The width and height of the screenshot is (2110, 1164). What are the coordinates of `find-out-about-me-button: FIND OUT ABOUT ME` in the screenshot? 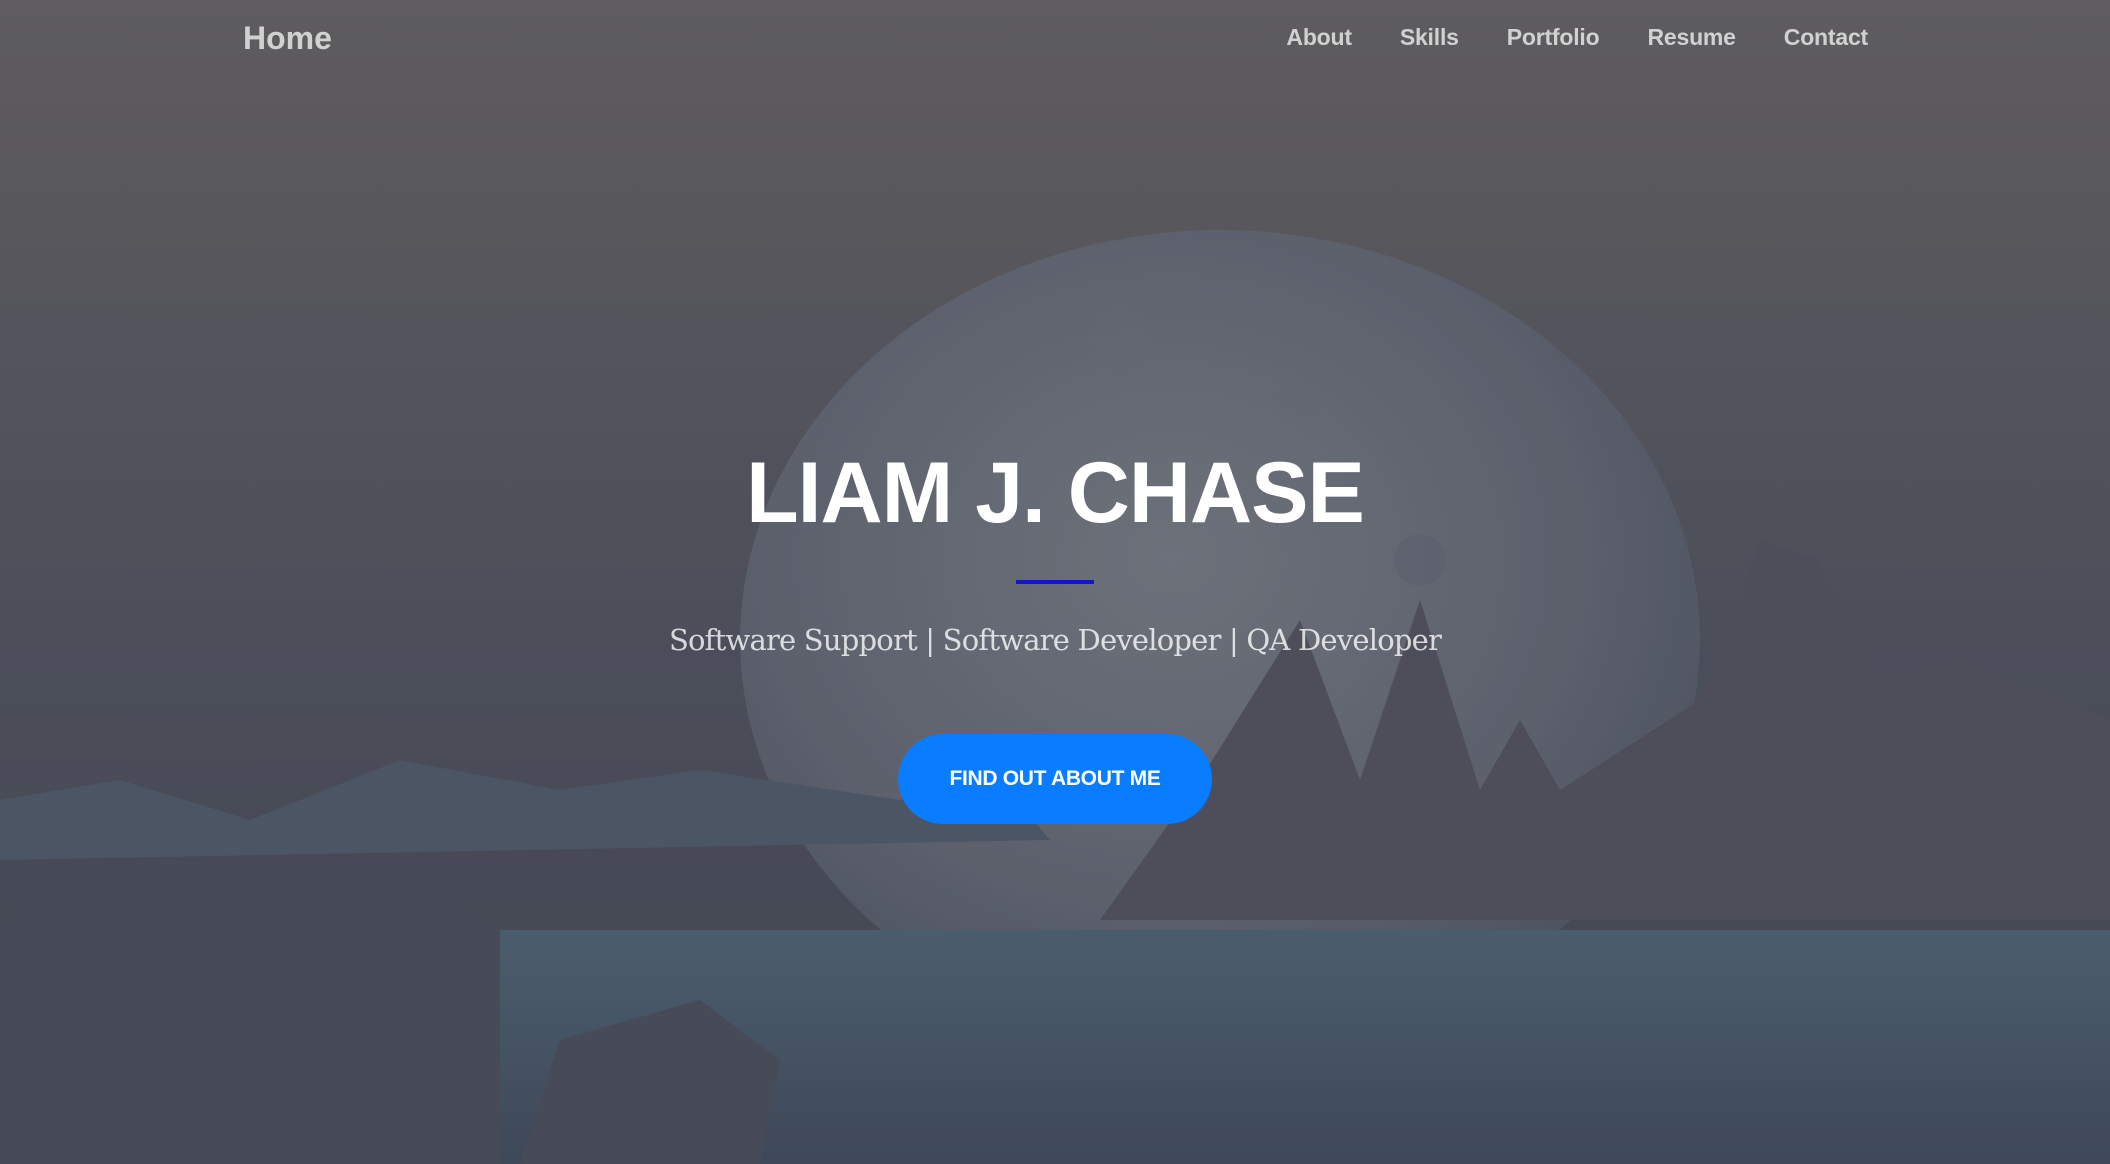 It's located at (1055, 779).